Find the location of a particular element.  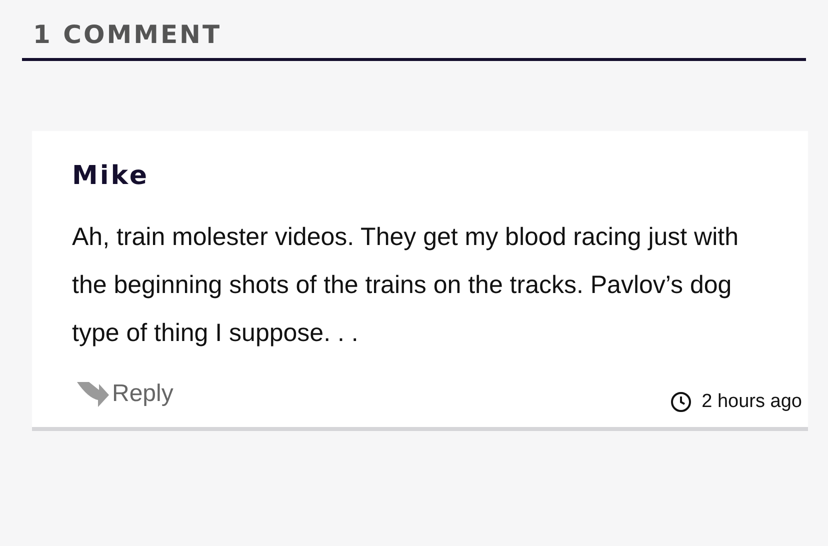

comments-heading: 1 COMMENT is located at coordinates (127, 34).